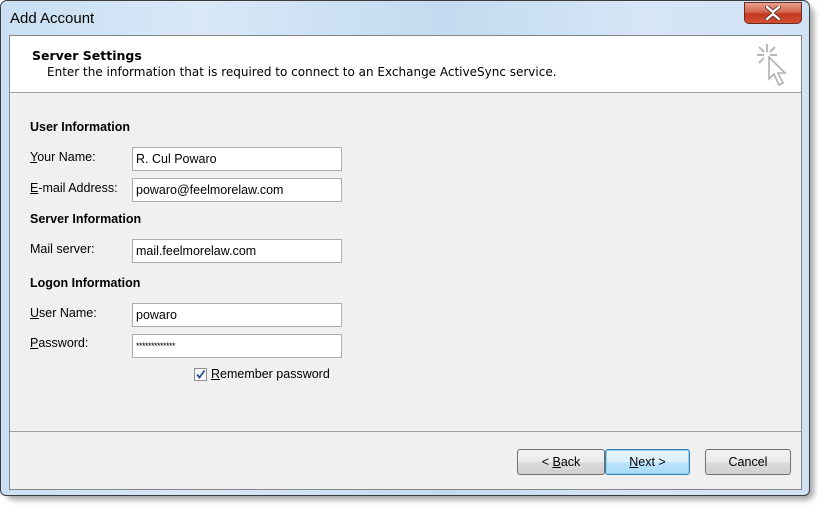  I want to click on mail-server-input: mail.feelmorelaw.com, so click(237, 251).